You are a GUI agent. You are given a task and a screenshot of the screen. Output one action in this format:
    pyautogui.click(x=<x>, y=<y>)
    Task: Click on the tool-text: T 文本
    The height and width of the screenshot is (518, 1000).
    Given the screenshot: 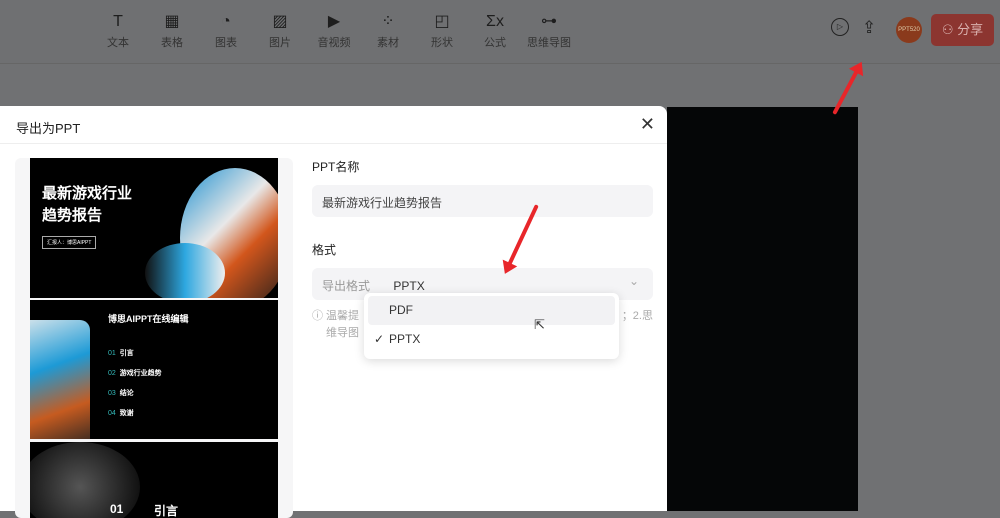 What is the action you would take?
    pyautogui.click(x=118, y=31)
    